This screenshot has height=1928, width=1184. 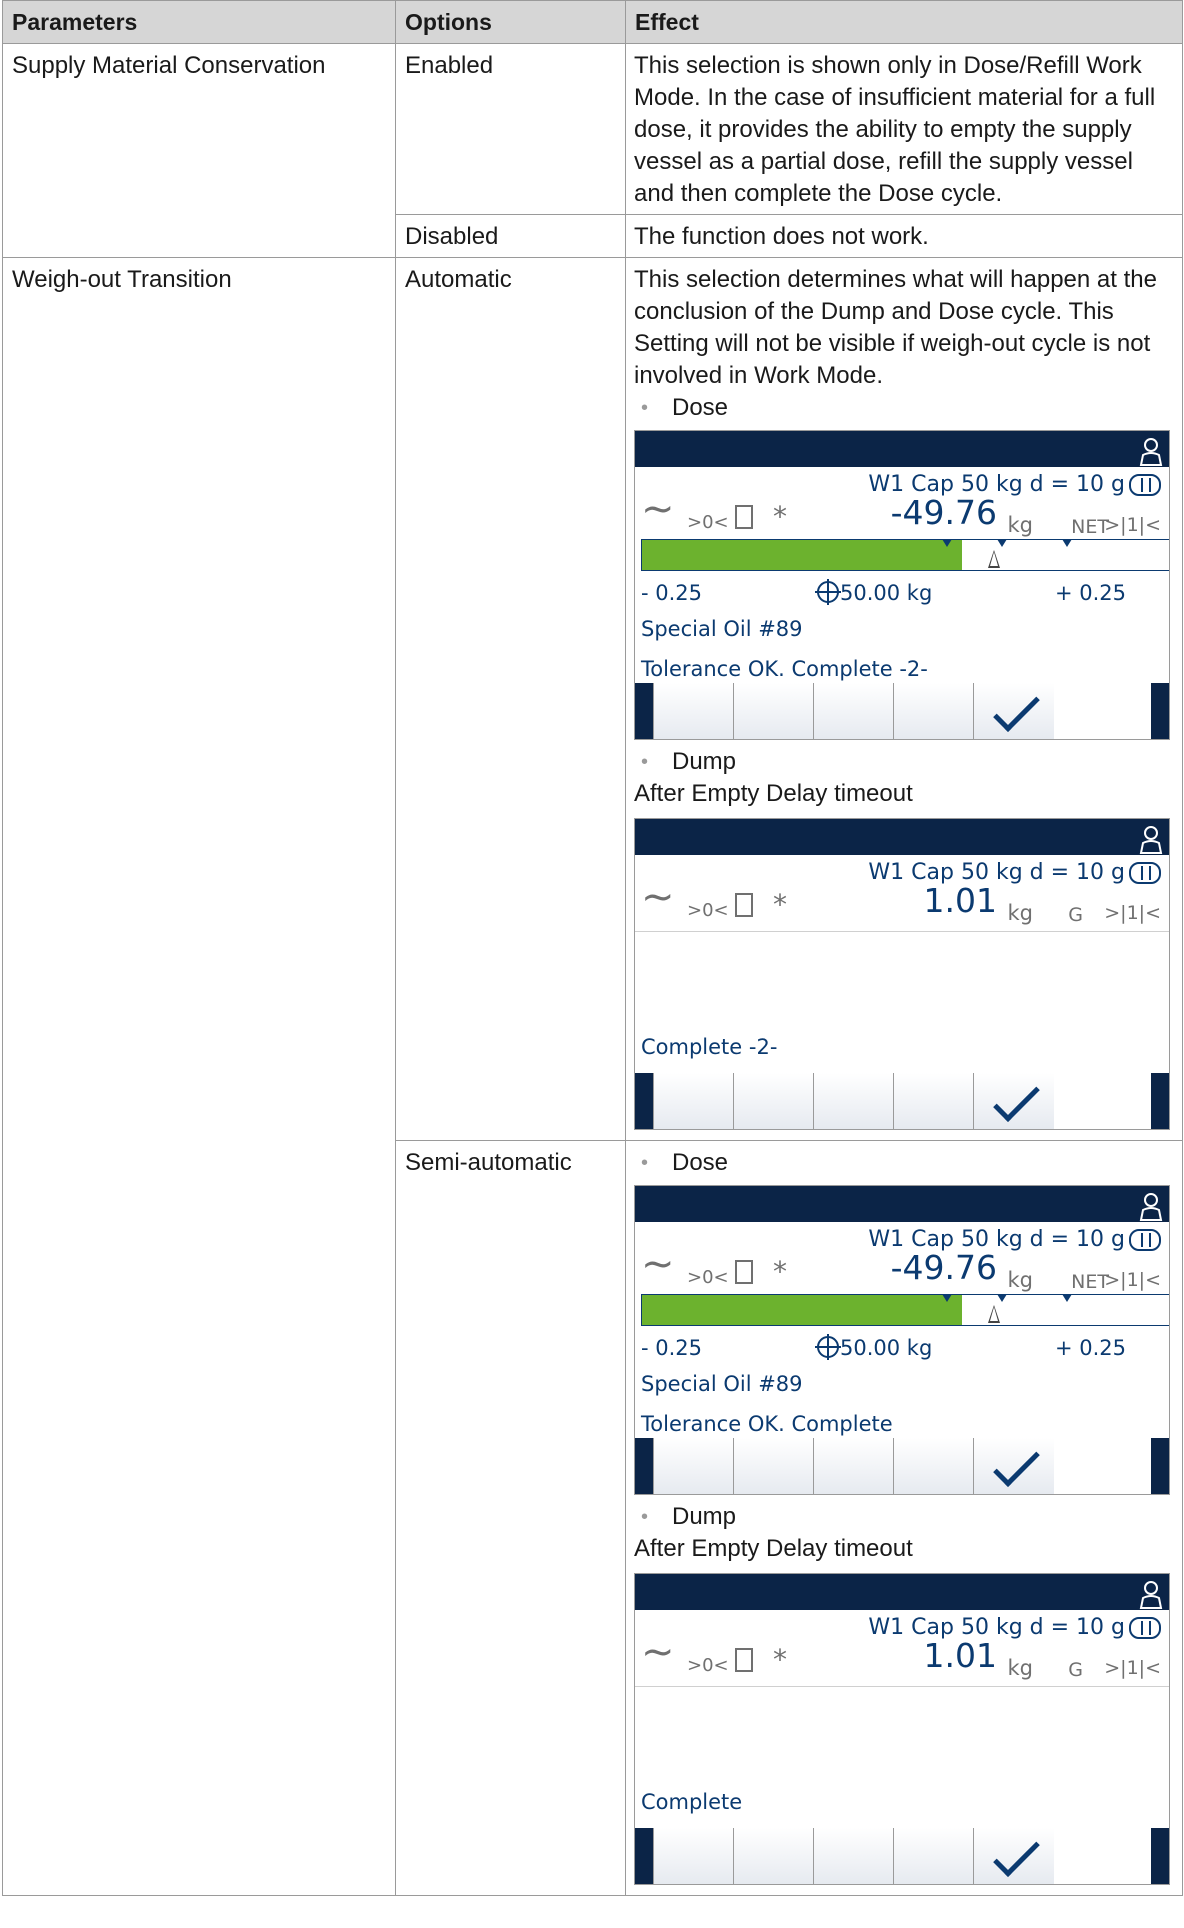 What do you see at coordinates (904, 236) in the screenshot?
I see `effect-cell: The function does not work.` at bounding box center [904, 236].